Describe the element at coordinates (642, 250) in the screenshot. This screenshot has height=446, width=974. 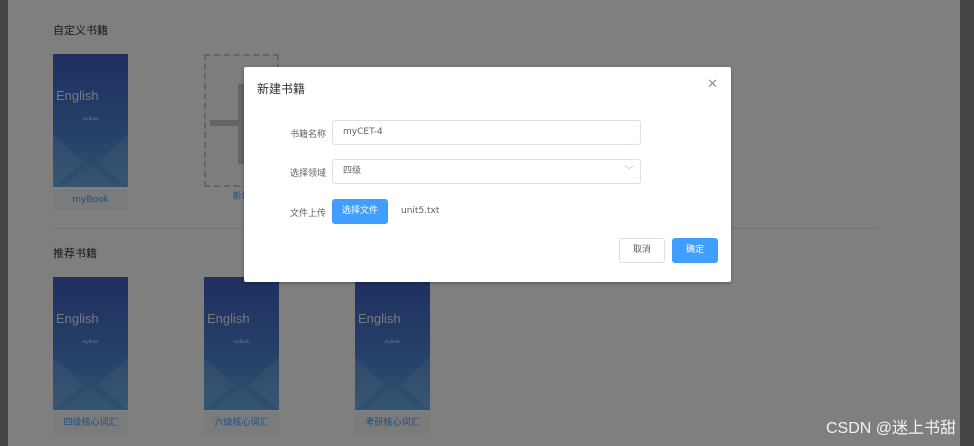
I see `cancel-button: 取消` at that location.